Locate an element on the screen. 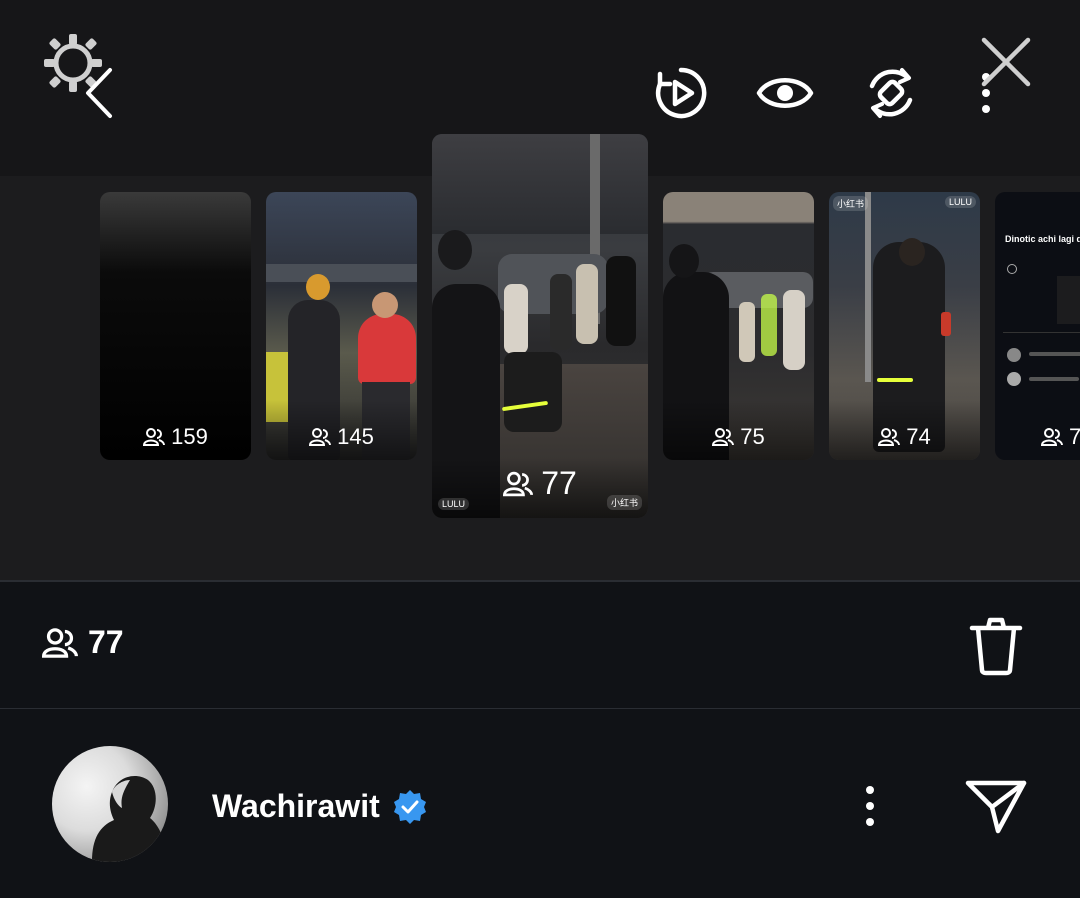 The image size is (1080, 898). close-icon is located at coordinates (1006, 62).